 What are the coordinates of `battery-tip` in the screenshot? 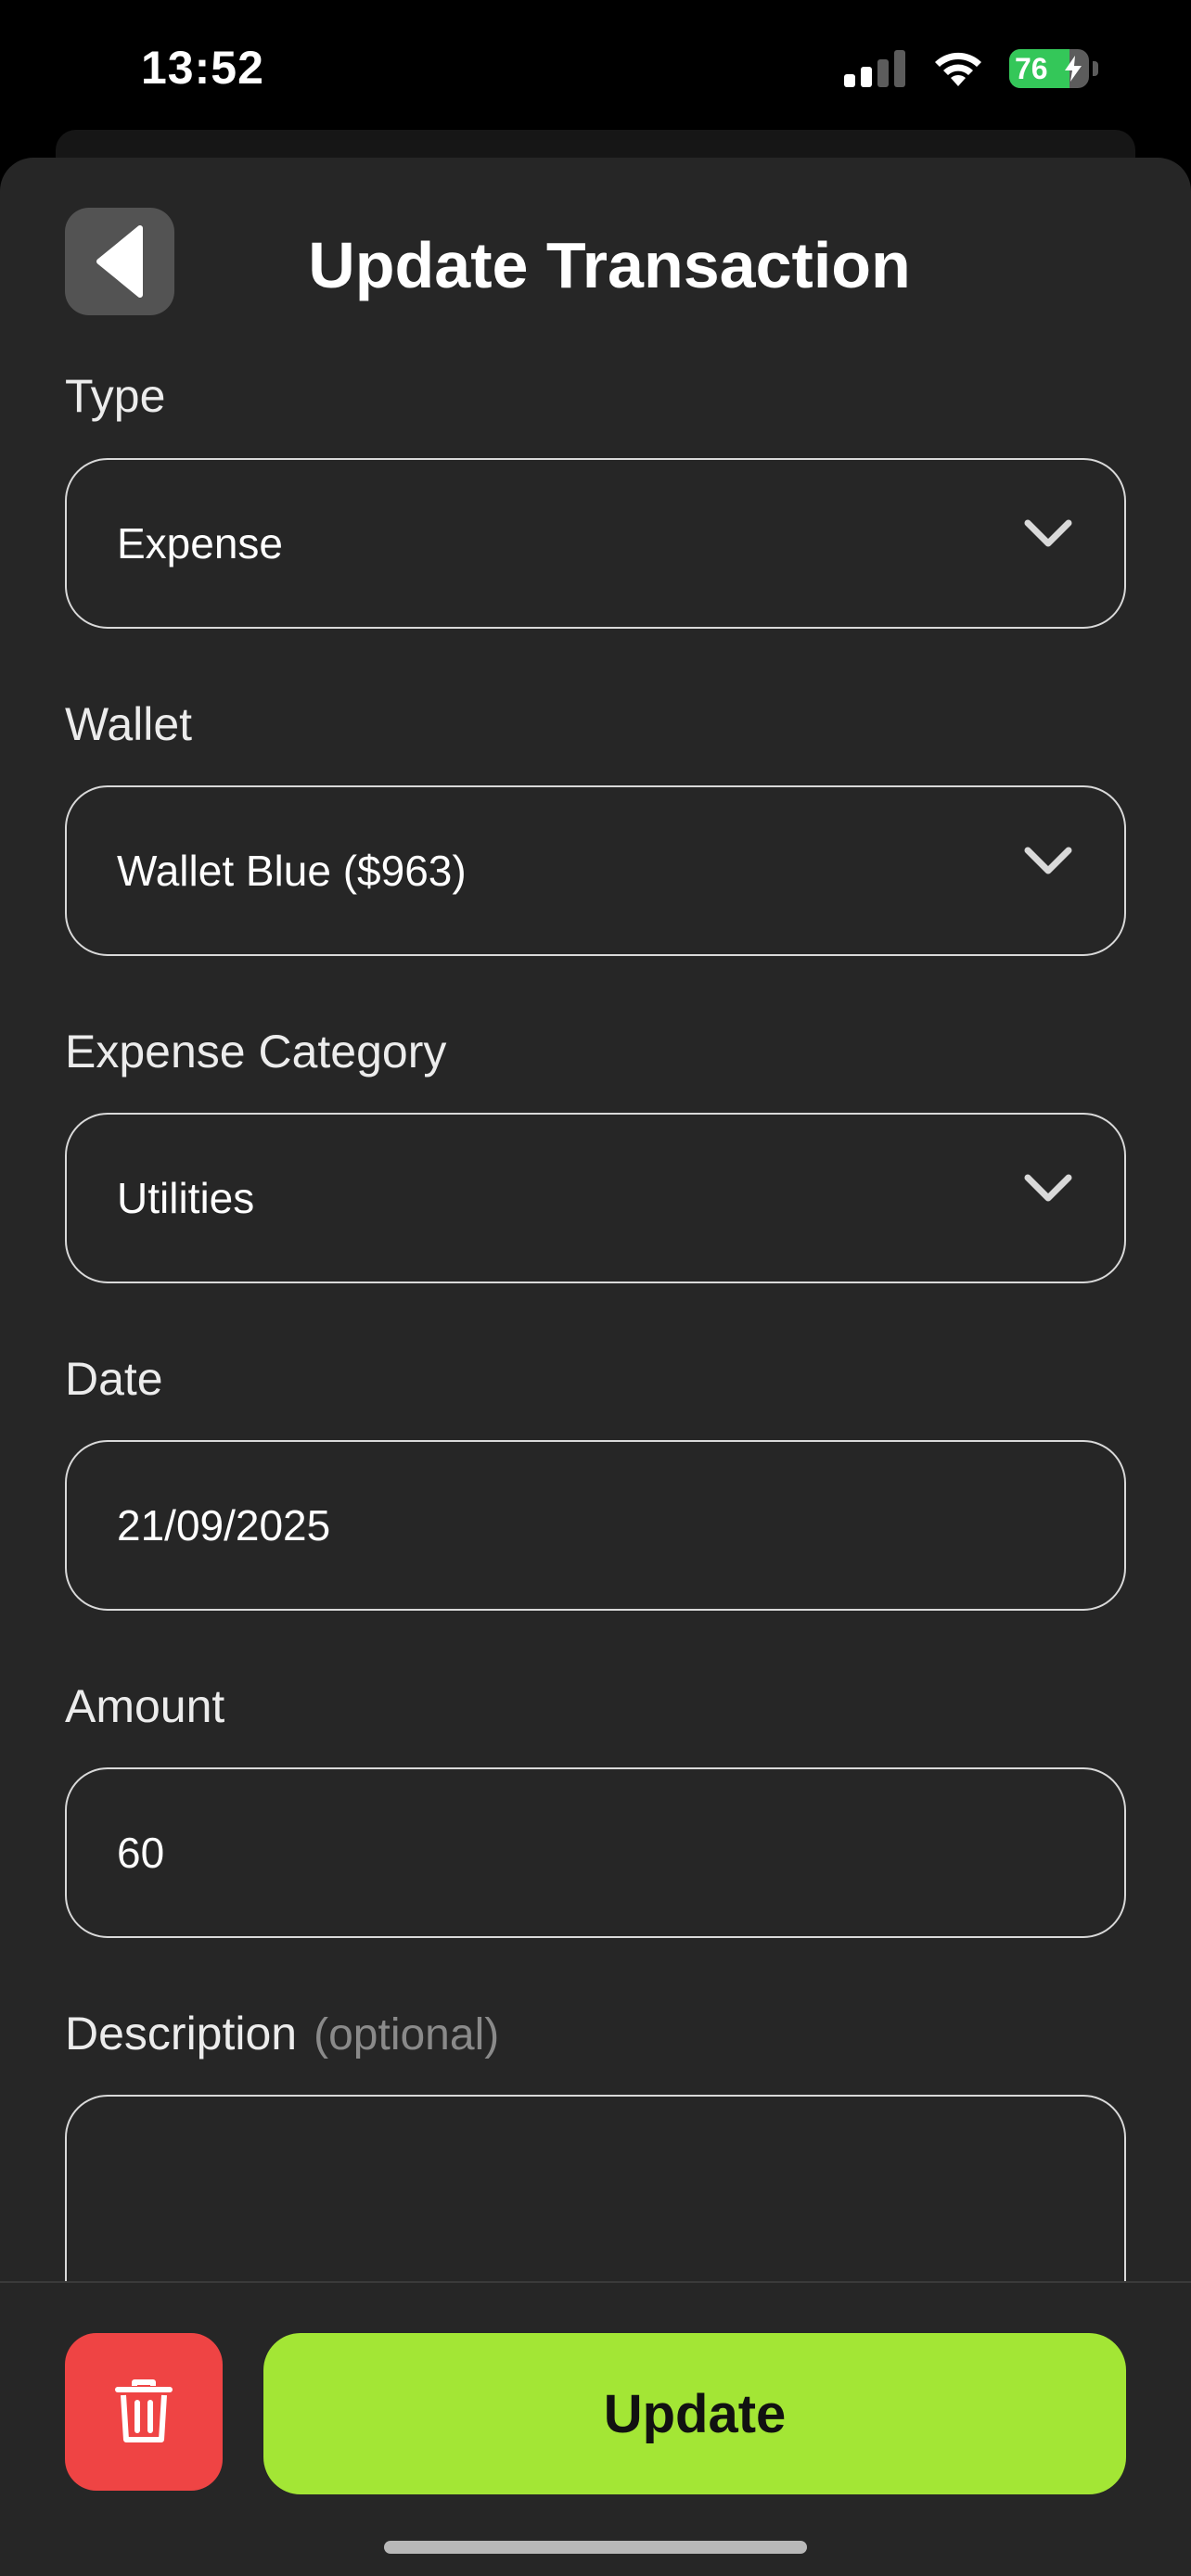 It's located at (1095, 68).